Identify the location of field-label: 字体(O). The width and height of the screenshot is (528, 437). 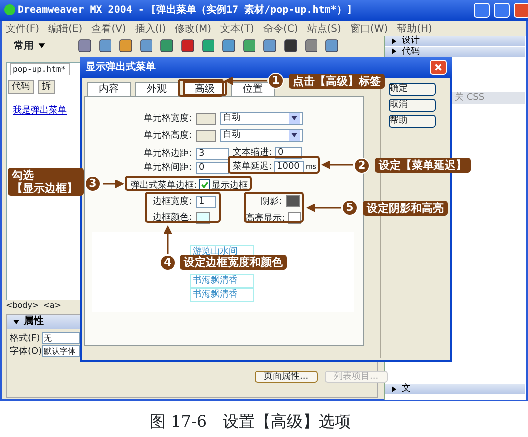
(26, 352).